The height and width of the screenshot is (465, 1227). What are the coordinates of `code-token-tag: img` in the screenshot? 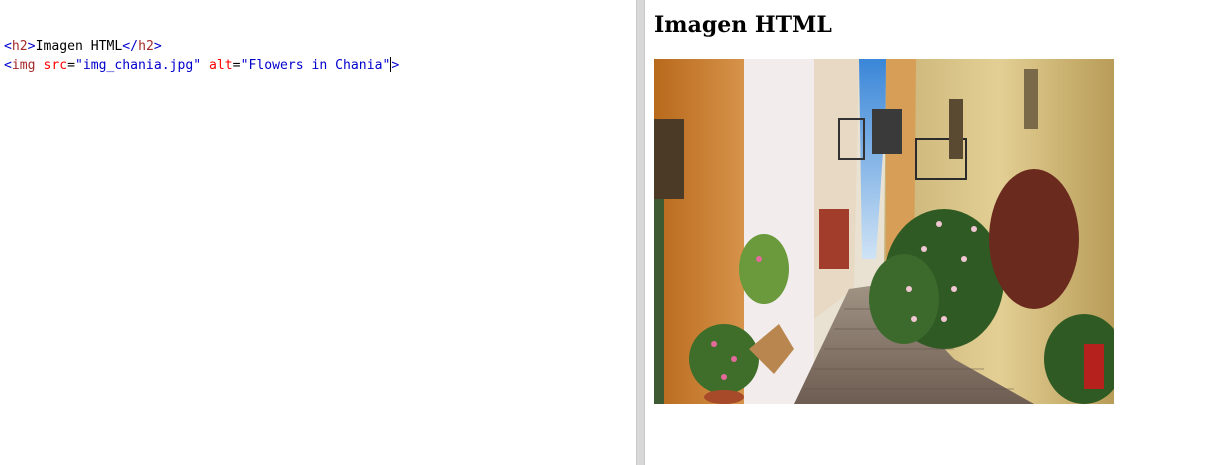 It's located at (23, 65).